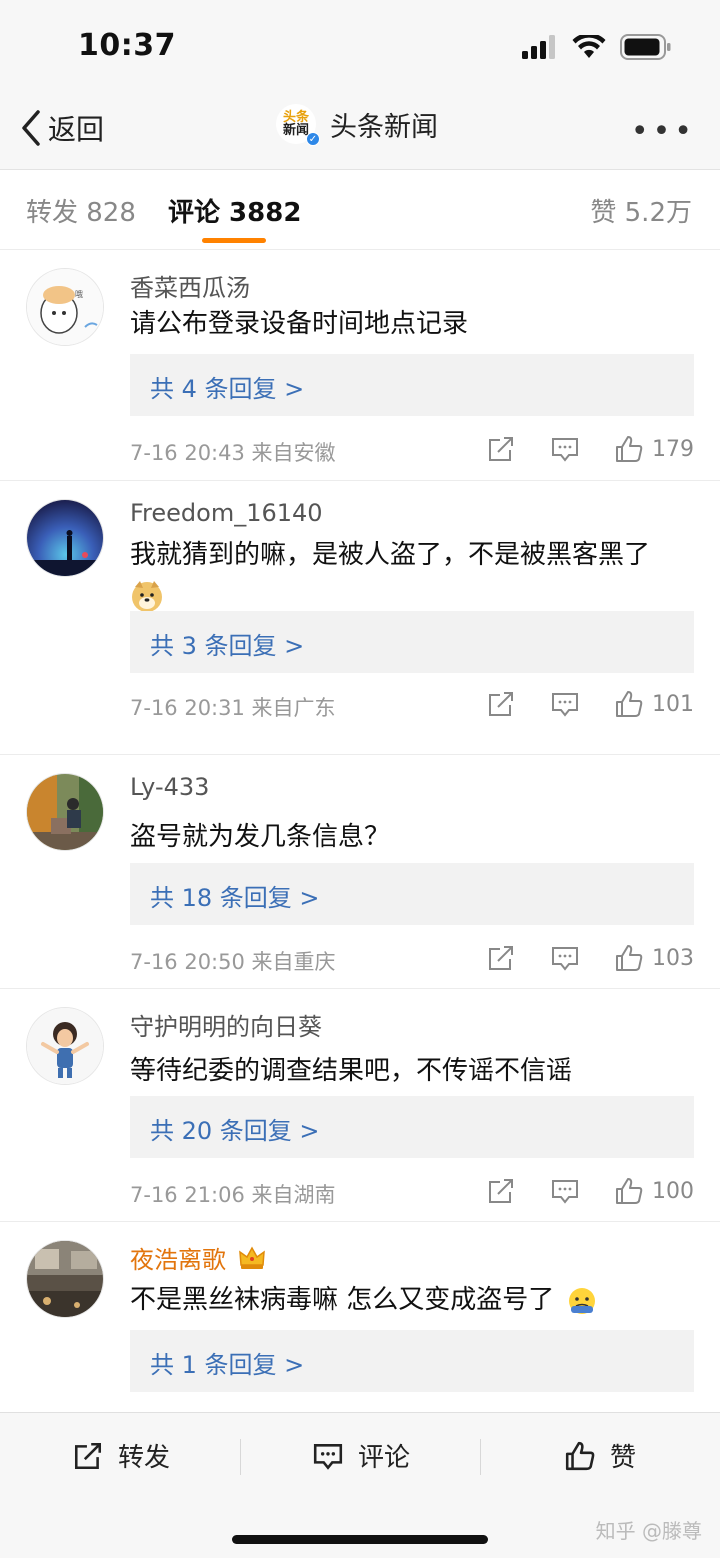 This screenshot has width=720, height=1558. I want to click on comment-meta: 7-16 20:50 来自重庆, so click(233, 962).